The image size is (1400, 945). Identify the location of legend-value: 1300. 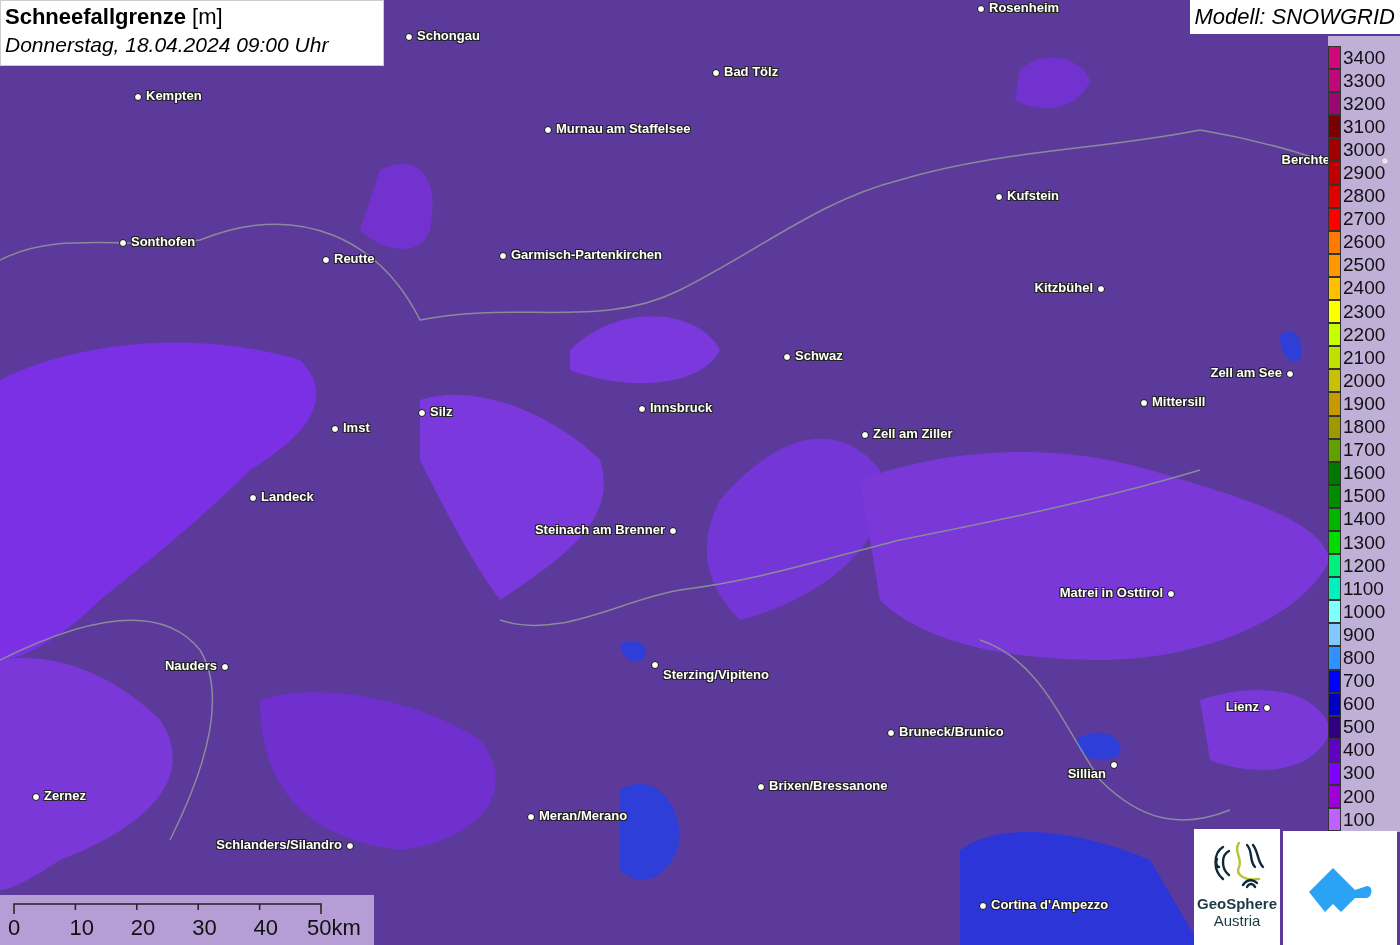
(1364, 542).